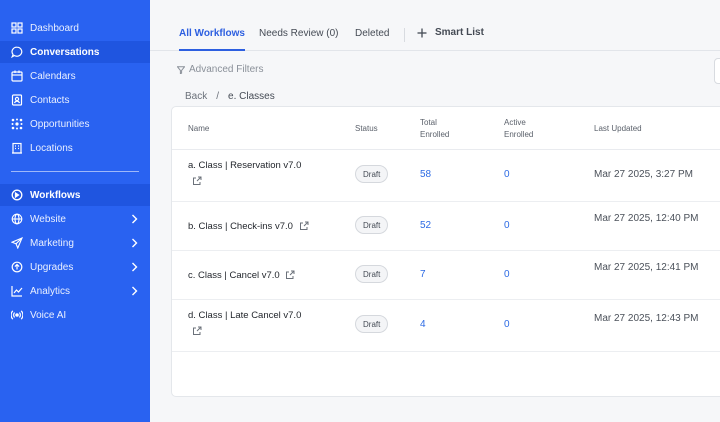  I want to click on tab-deleted: Deleted, so click(372, 39).